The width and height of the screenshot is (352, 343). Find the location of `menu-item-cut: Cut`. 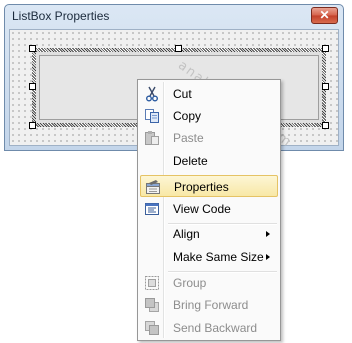

menu-item-cut: Cut is located at coordinates (209, 94).